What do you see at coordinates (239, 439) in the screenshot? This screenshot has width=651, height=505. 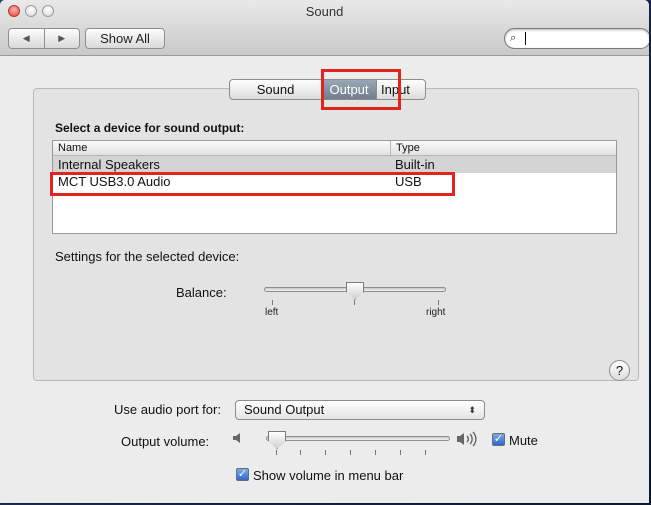 I see `speaker-low-icon` at bounding box center [239, 439].